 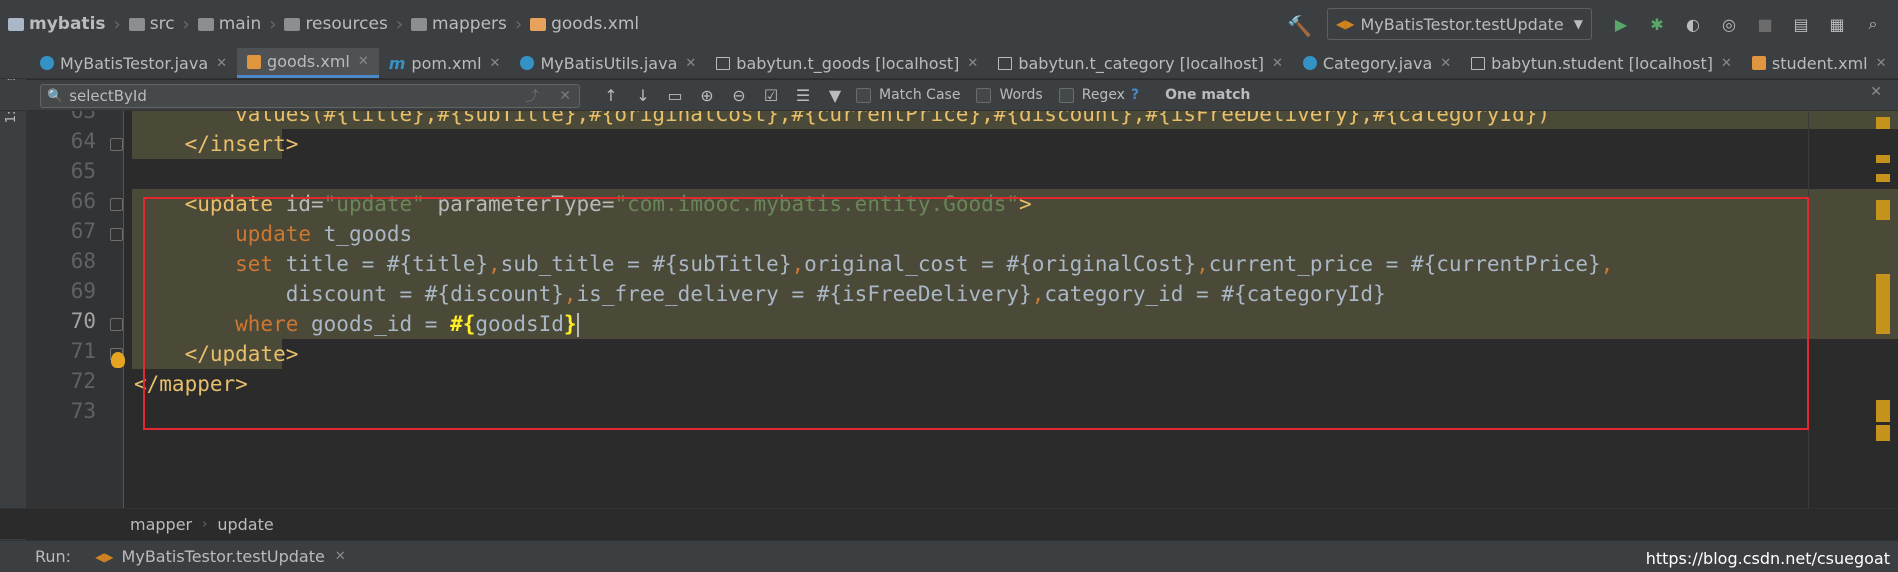 I want to click on editor-tab: MyBatisTestor.java ✕, so click(x=133, y=63).